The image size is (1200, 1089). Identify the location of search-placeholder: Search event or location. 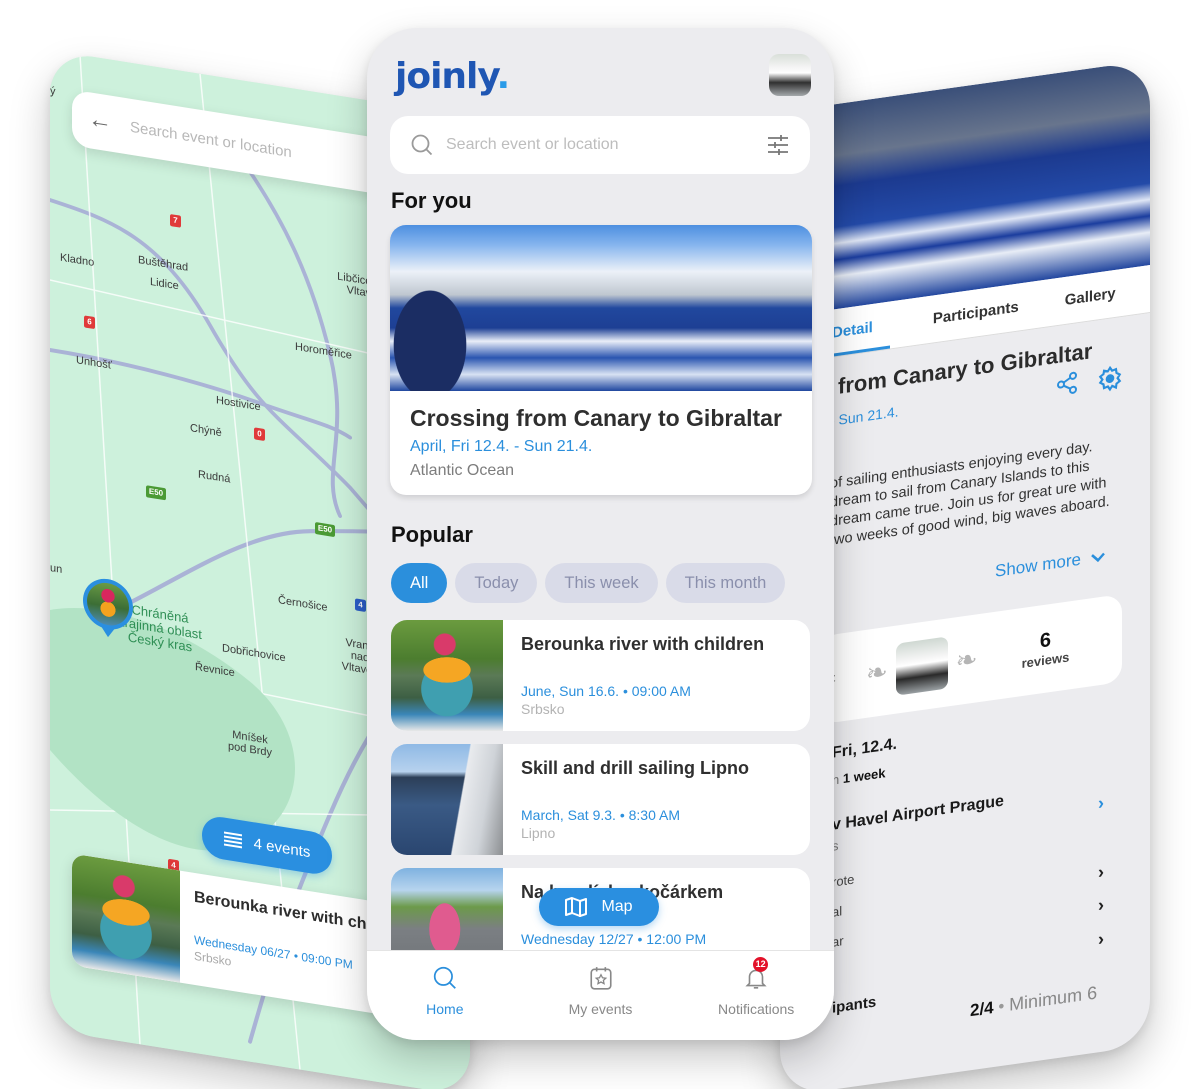
(532, 144).